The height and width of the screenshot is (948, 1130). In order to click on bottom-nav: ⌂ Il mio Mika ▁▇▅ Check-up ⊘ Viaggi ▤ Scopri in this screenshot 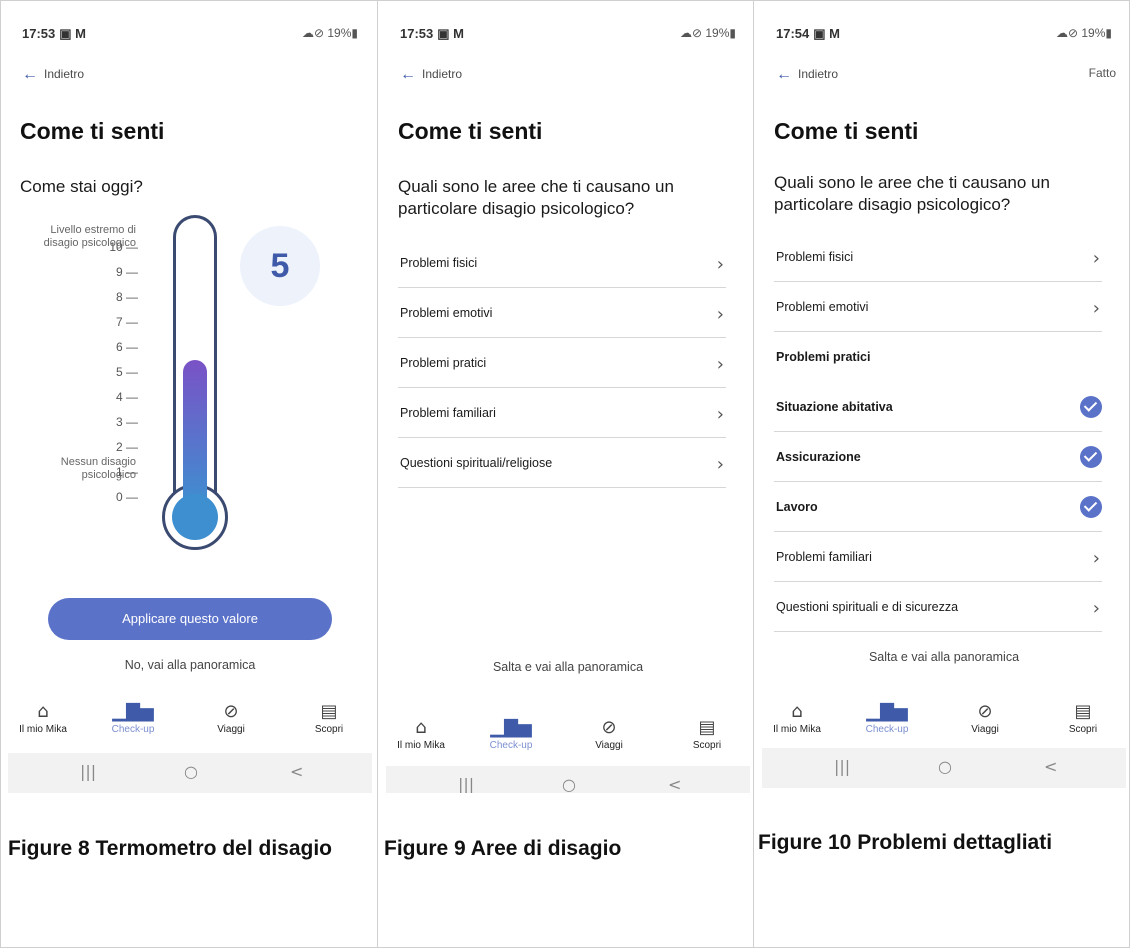, I will do `click(568, 741)`.